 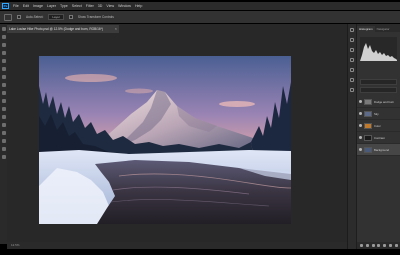 I want to click on new-group-icon, so click(x=385, y=245).